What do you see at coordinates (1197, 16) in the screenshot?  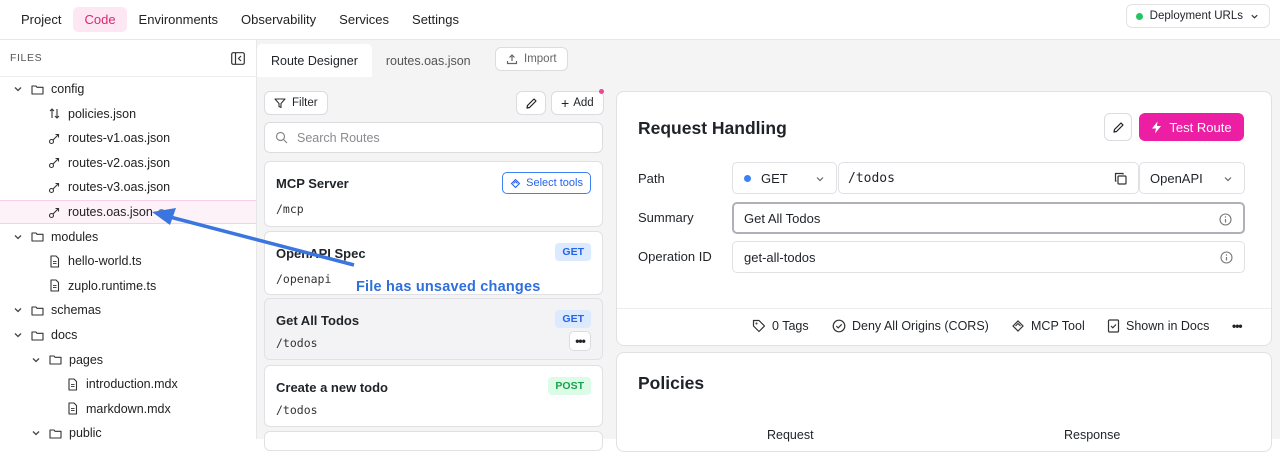 I see `deployment-urls-button: Deployment URLs` at bounding box center [1197, 16].